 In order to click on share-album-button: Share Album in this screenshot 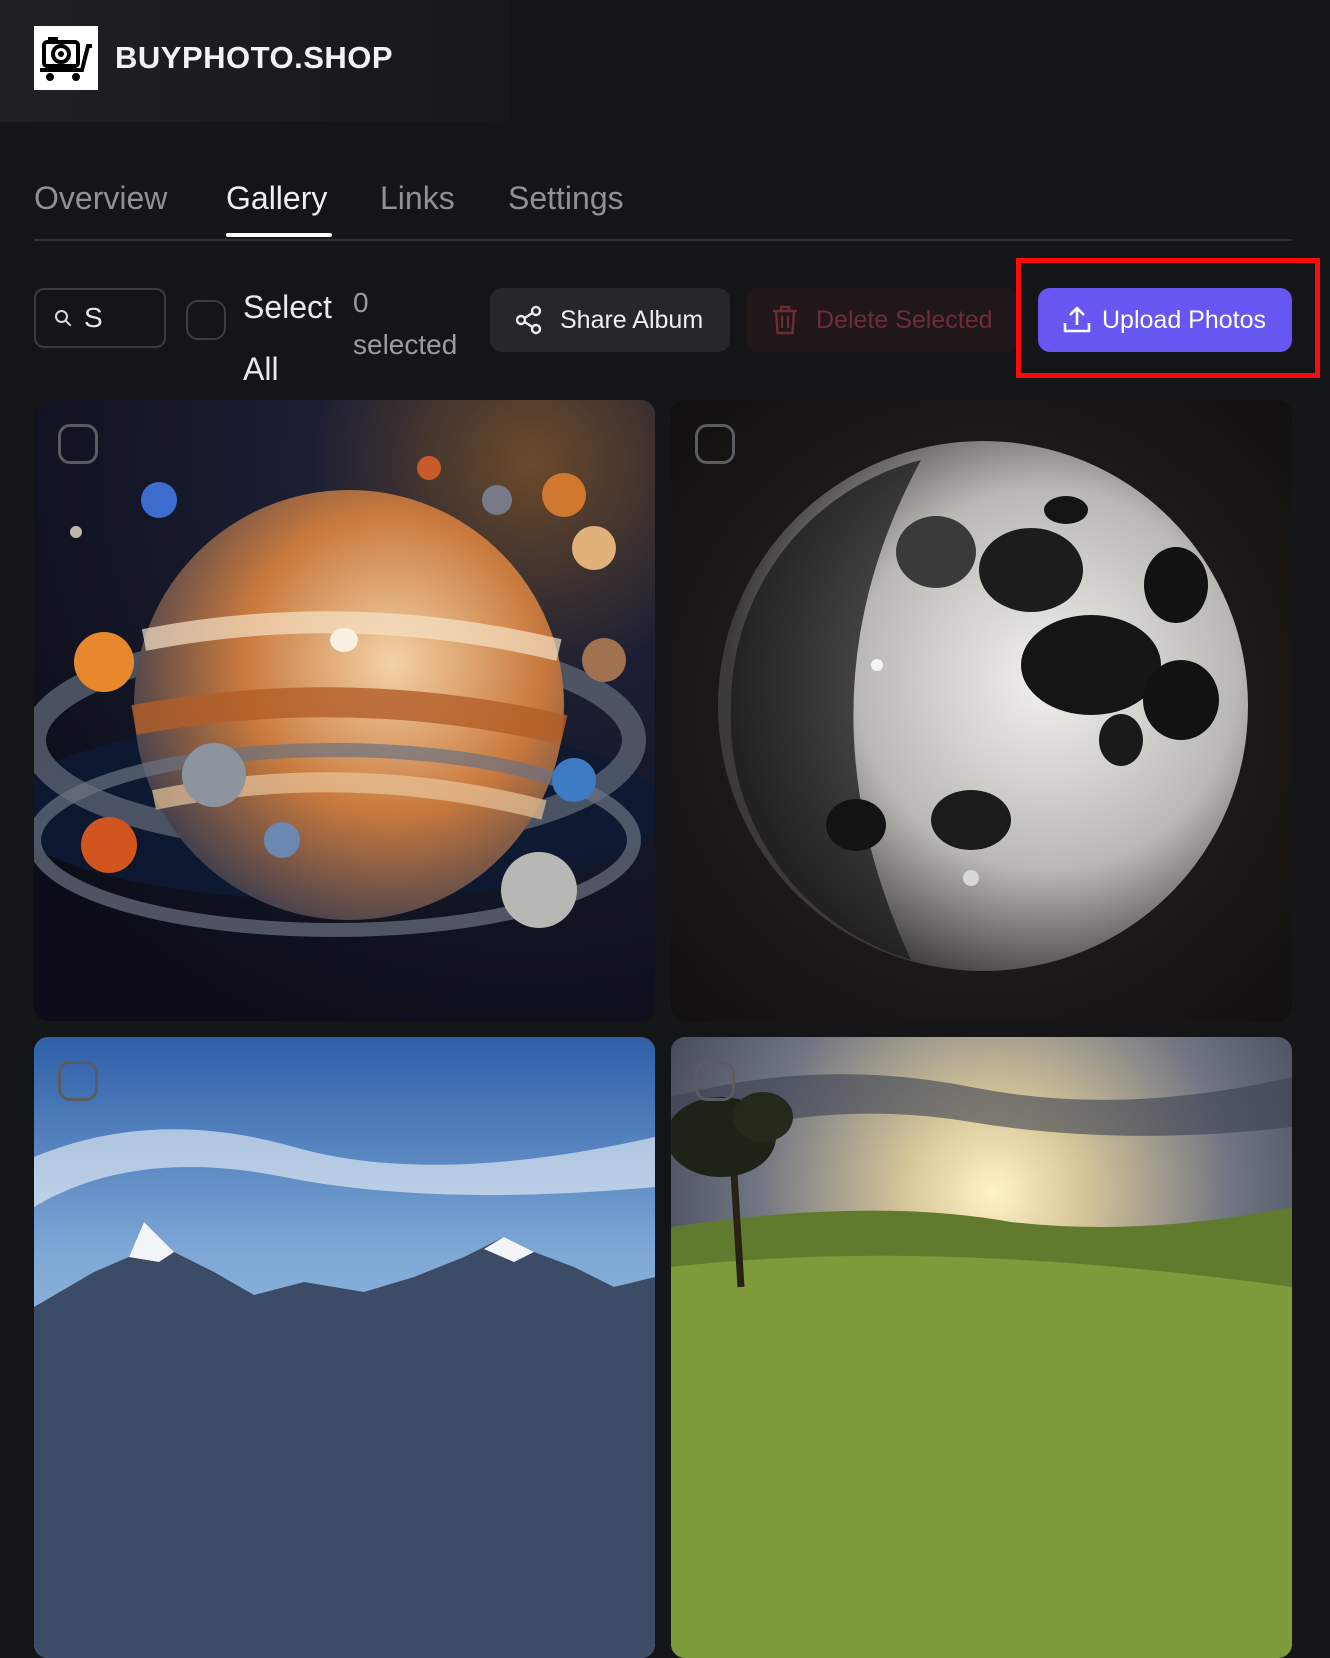, I will do `click(610, 320)`.